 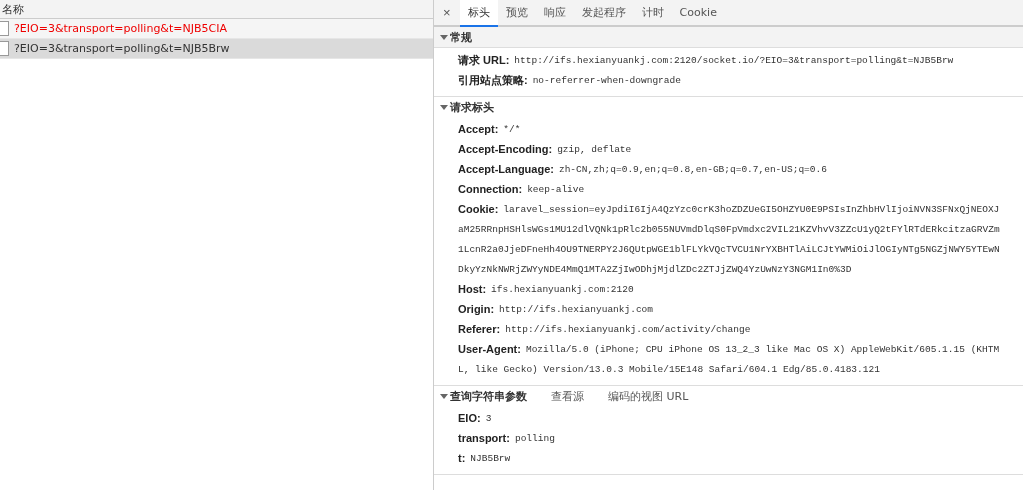 I want to click on tab: 预览, so click(x=516, y=13).